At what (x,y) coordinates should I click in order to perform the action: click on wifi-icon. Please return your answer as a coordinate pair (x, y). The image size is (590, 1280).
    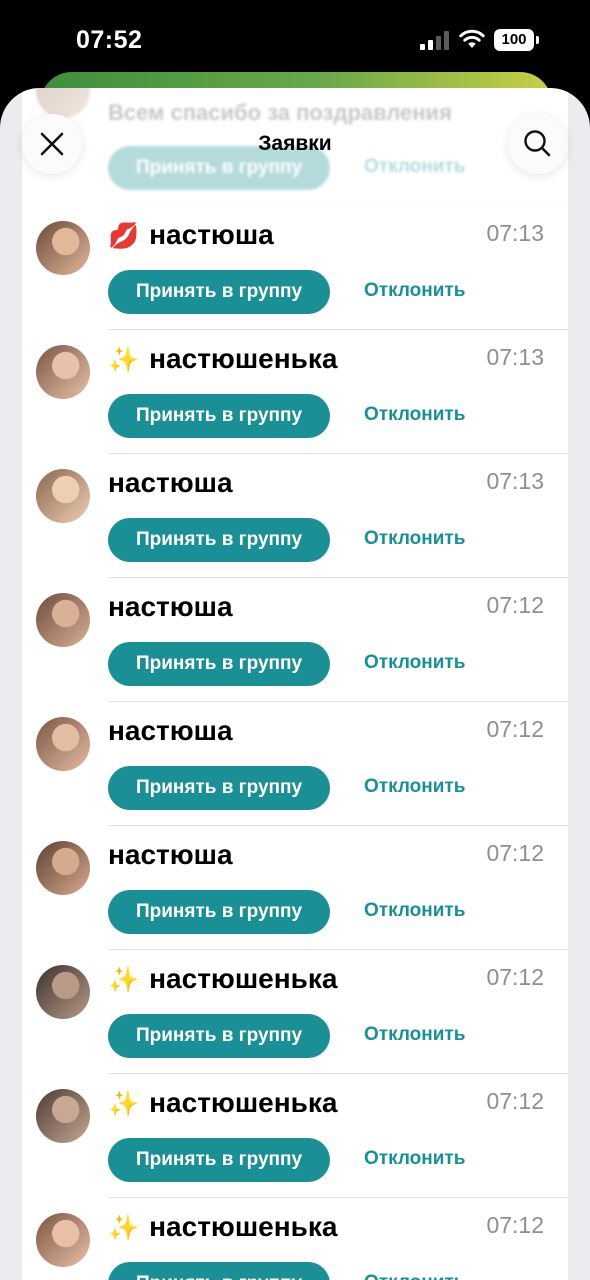
    Looking at the image, I should click on (472, 38).